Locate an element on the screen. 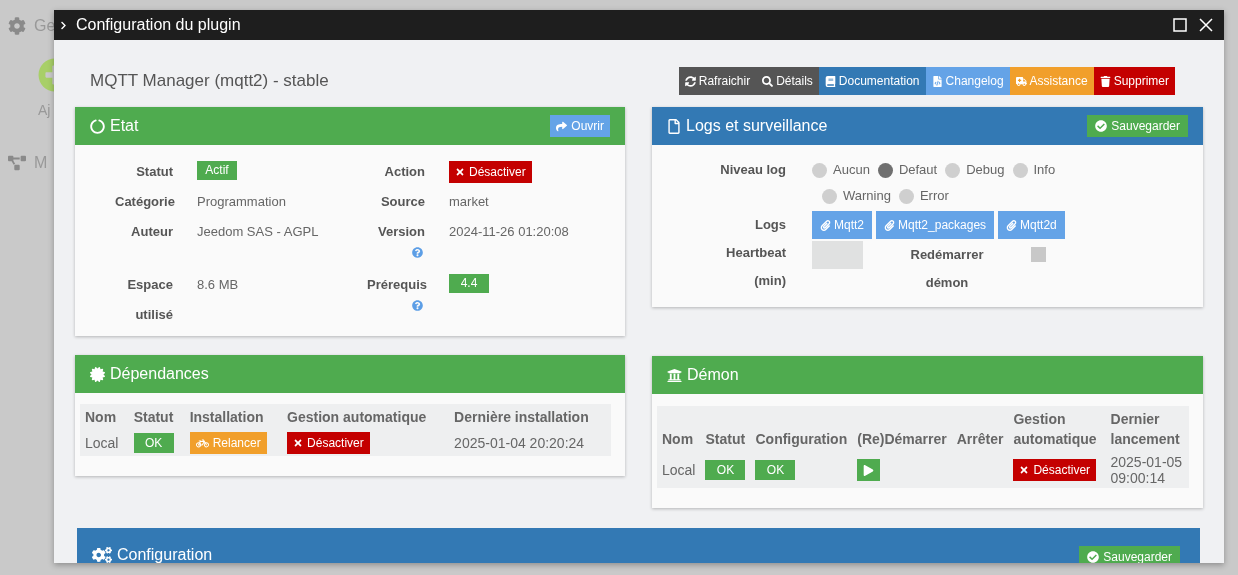  maximize-icon is located at coordinates (1180, 25).